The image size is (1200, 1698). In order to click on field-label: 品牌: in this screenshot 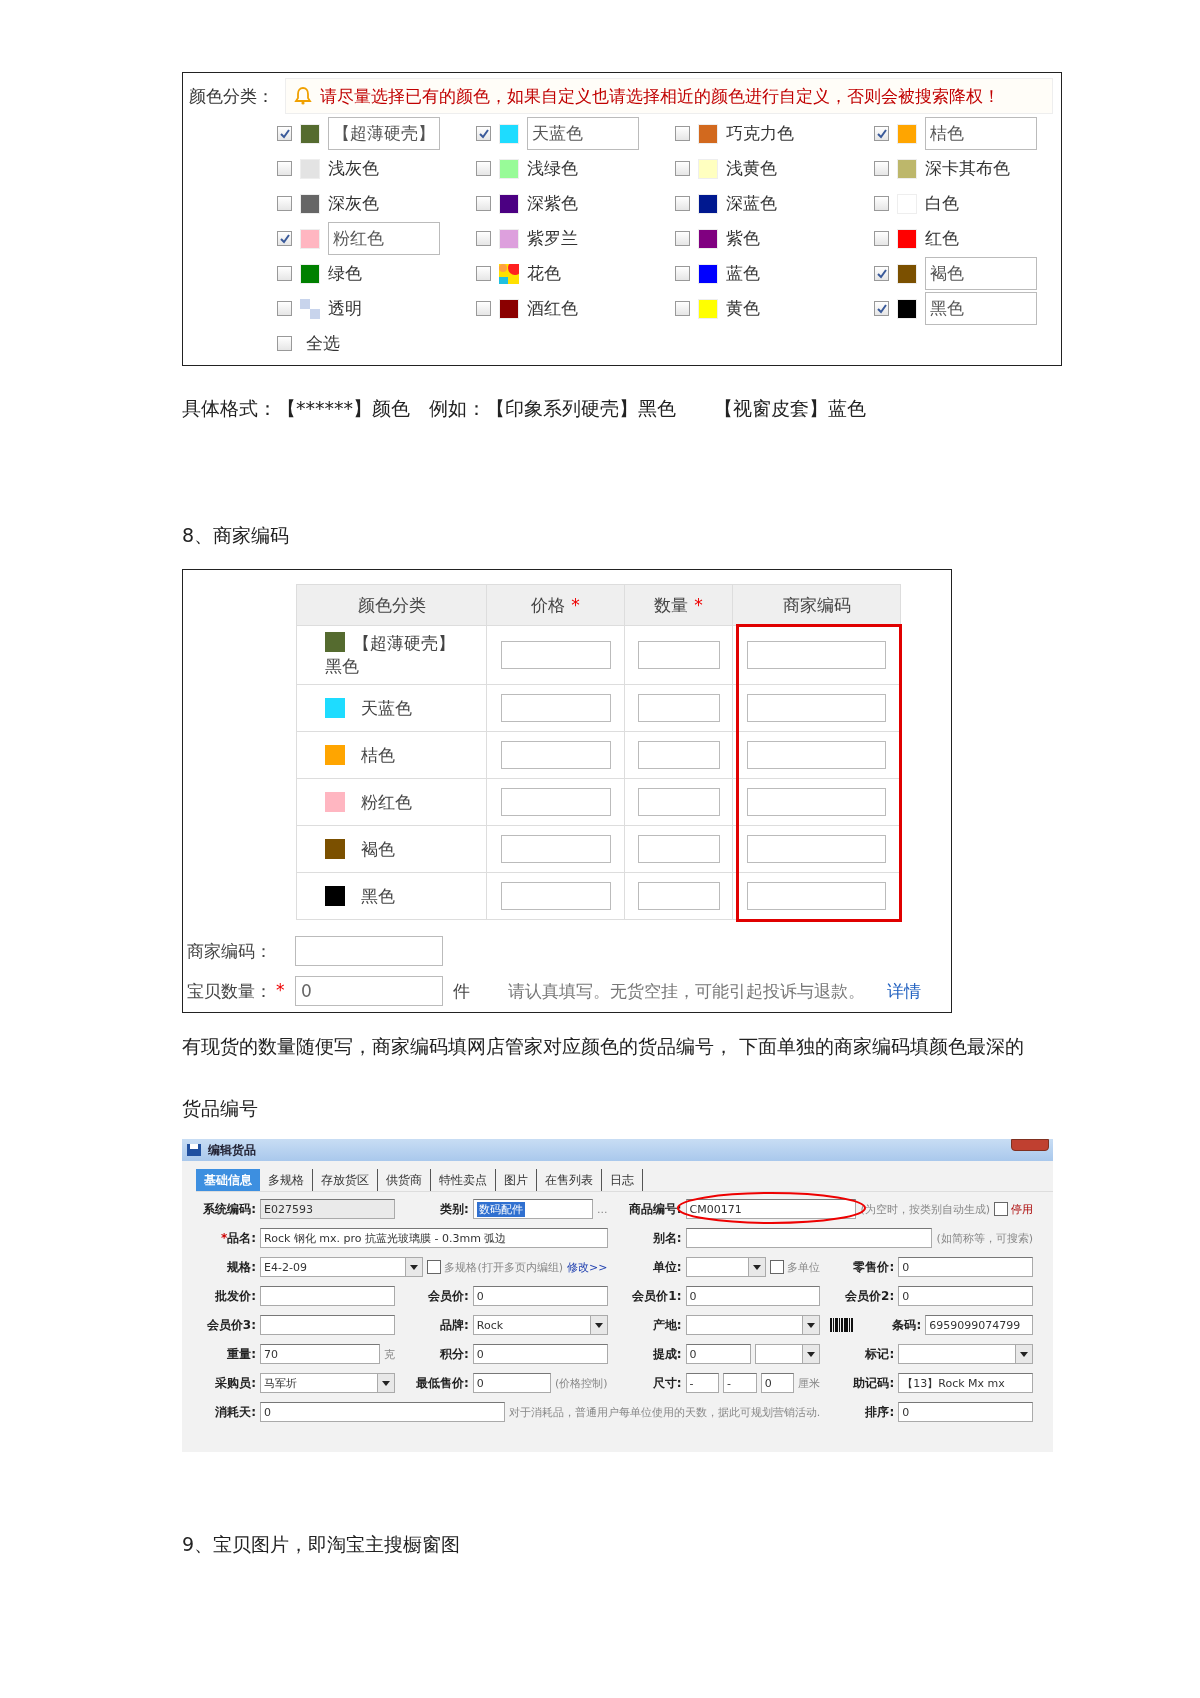, I will do `click(454, 1324)`.